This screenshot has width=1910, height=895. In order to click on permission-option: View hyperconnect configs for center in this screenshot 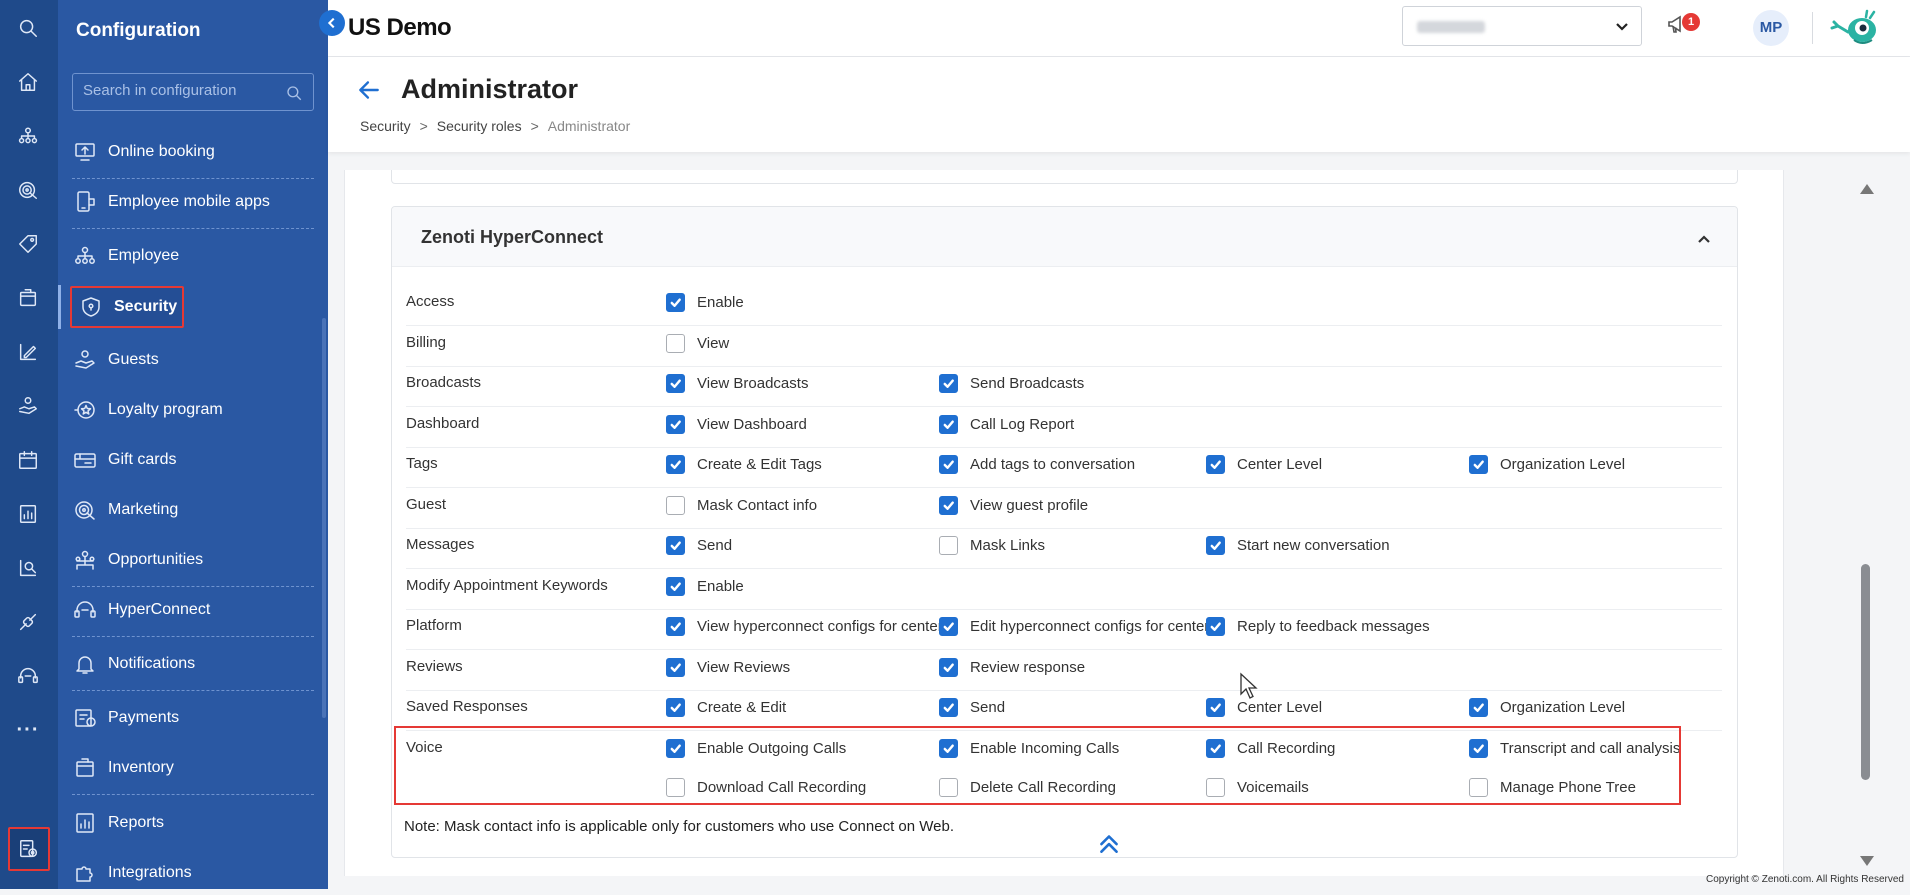, I will do `click(804, 626)`.